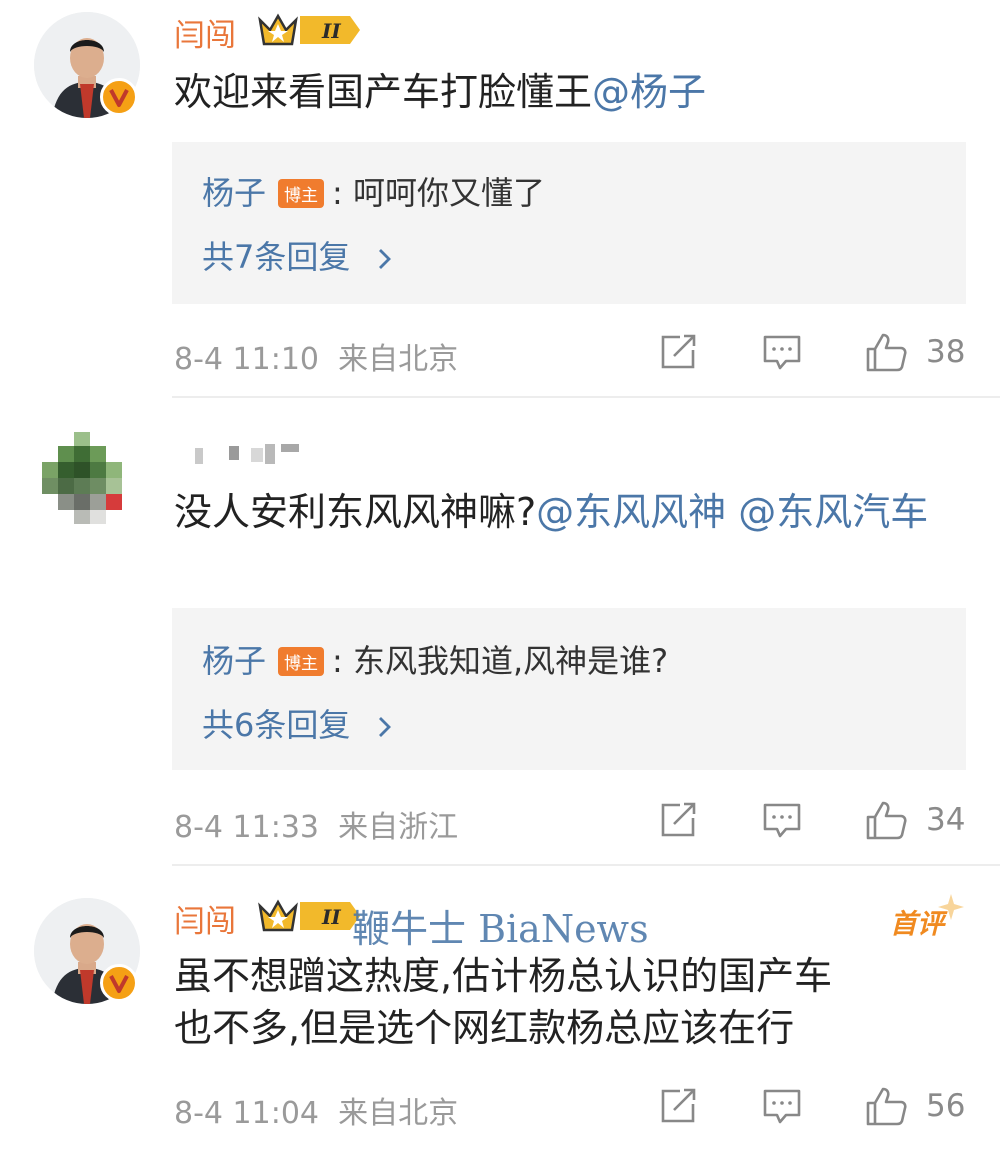 This screenshot has width=1000, height=1153. I want to click on mention-link: @东风风神, so click(631, 512).